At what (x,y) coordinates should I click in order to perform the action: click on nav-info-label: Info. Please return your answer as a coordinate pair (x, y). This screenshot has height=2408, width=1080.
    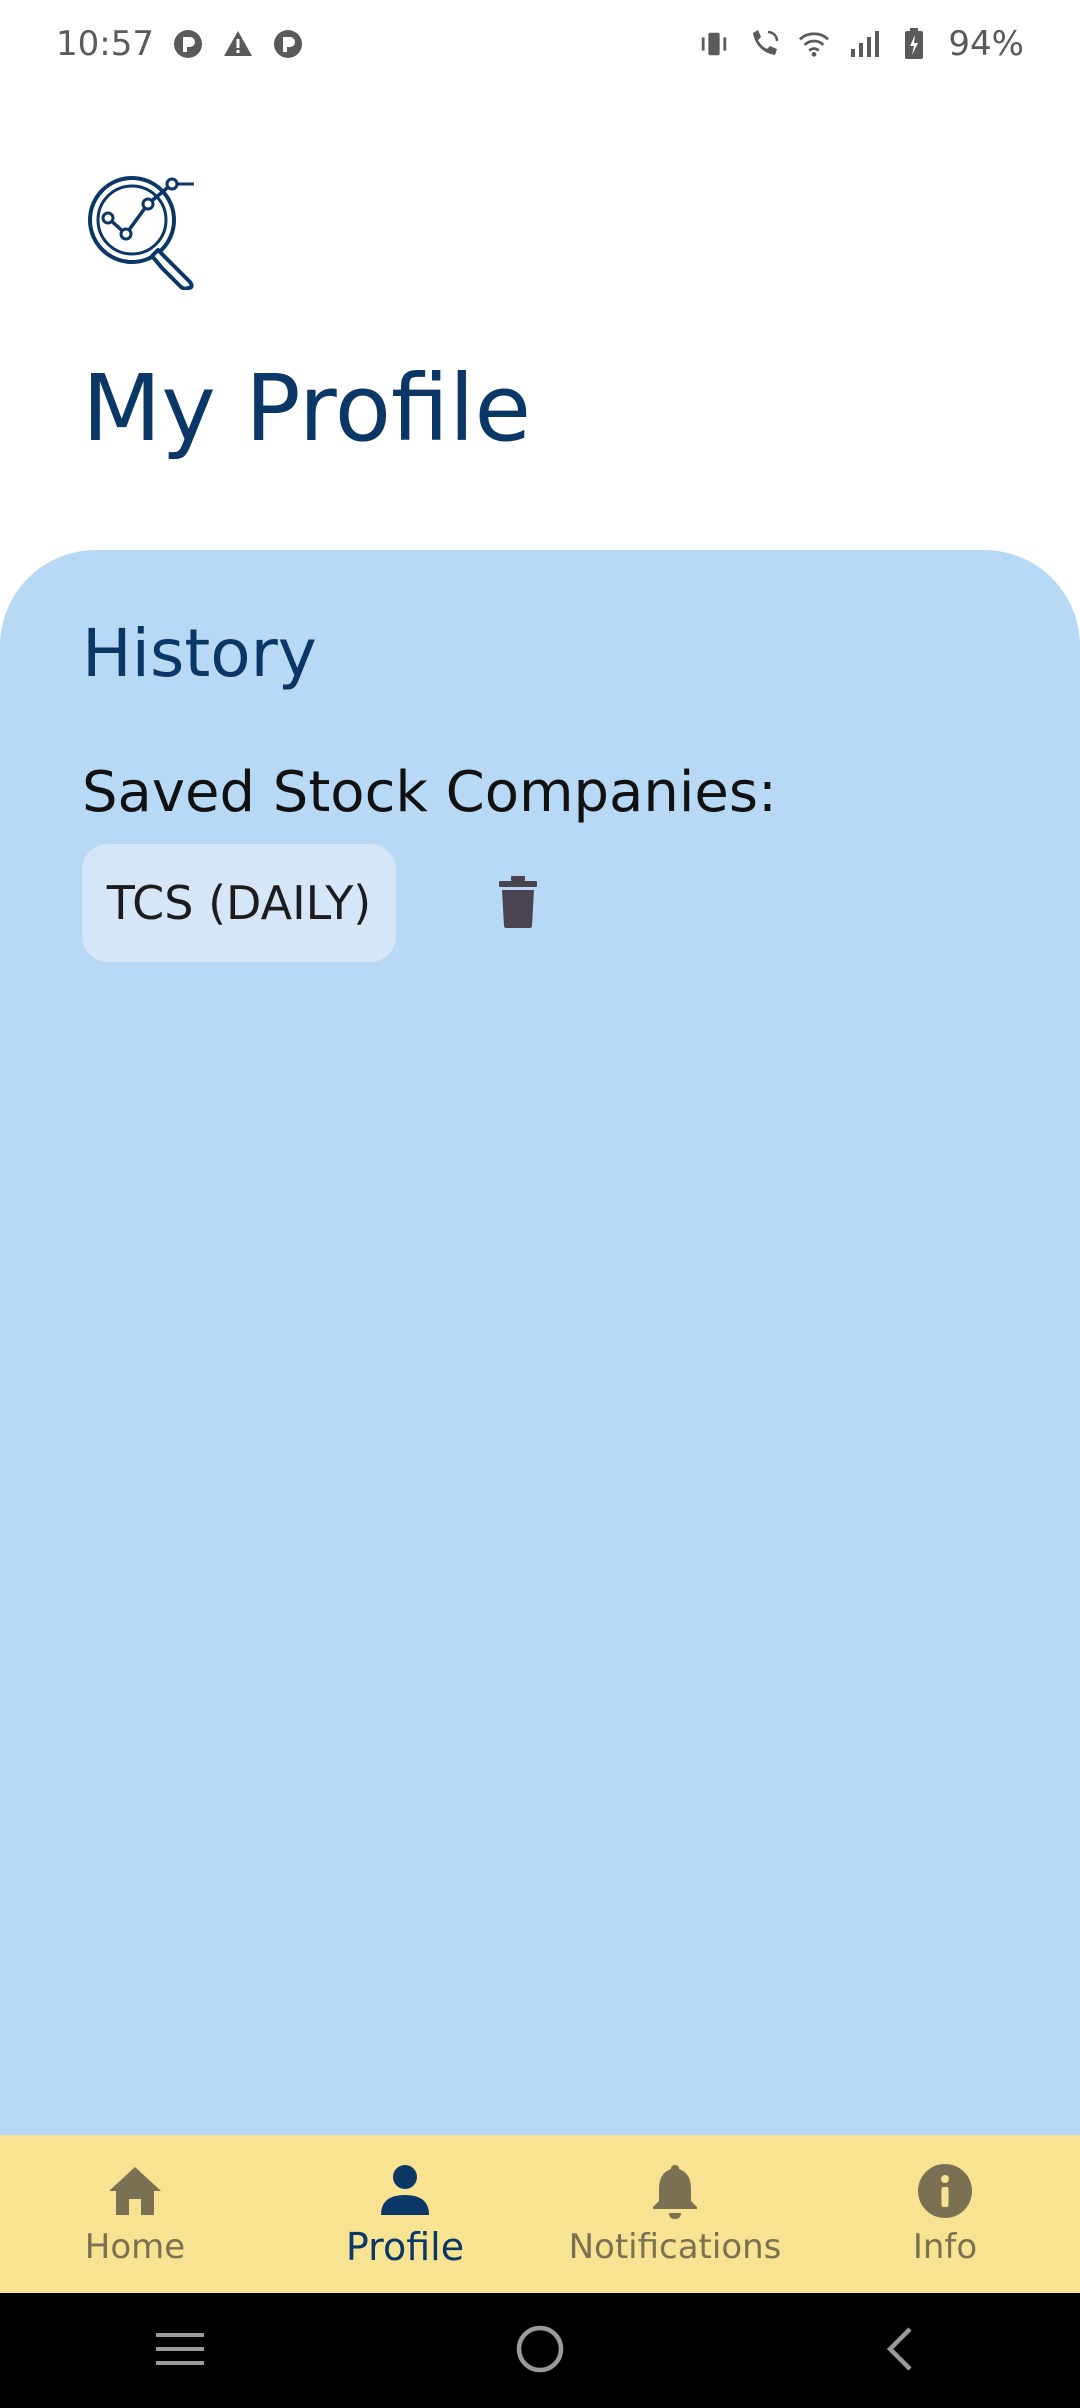
    Looking at the image, I should click on (945, 2247).